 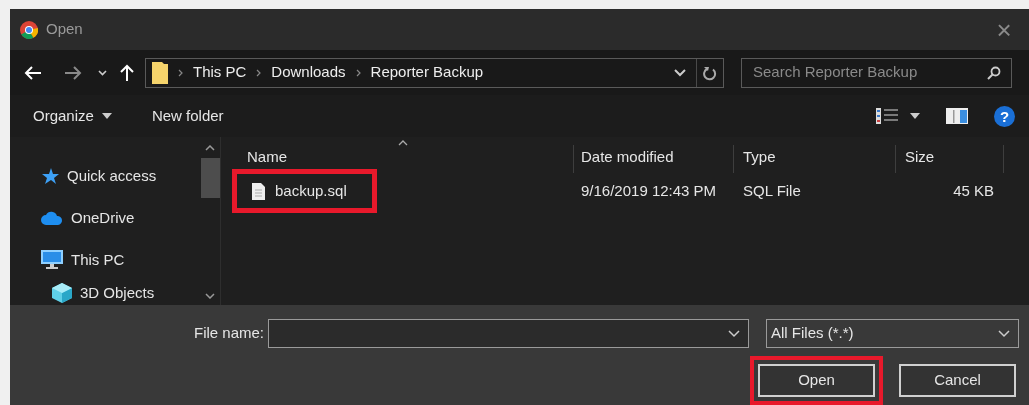 I want to click on file-type-dropdown: All Files (*.*), so click(x=892, y=333).